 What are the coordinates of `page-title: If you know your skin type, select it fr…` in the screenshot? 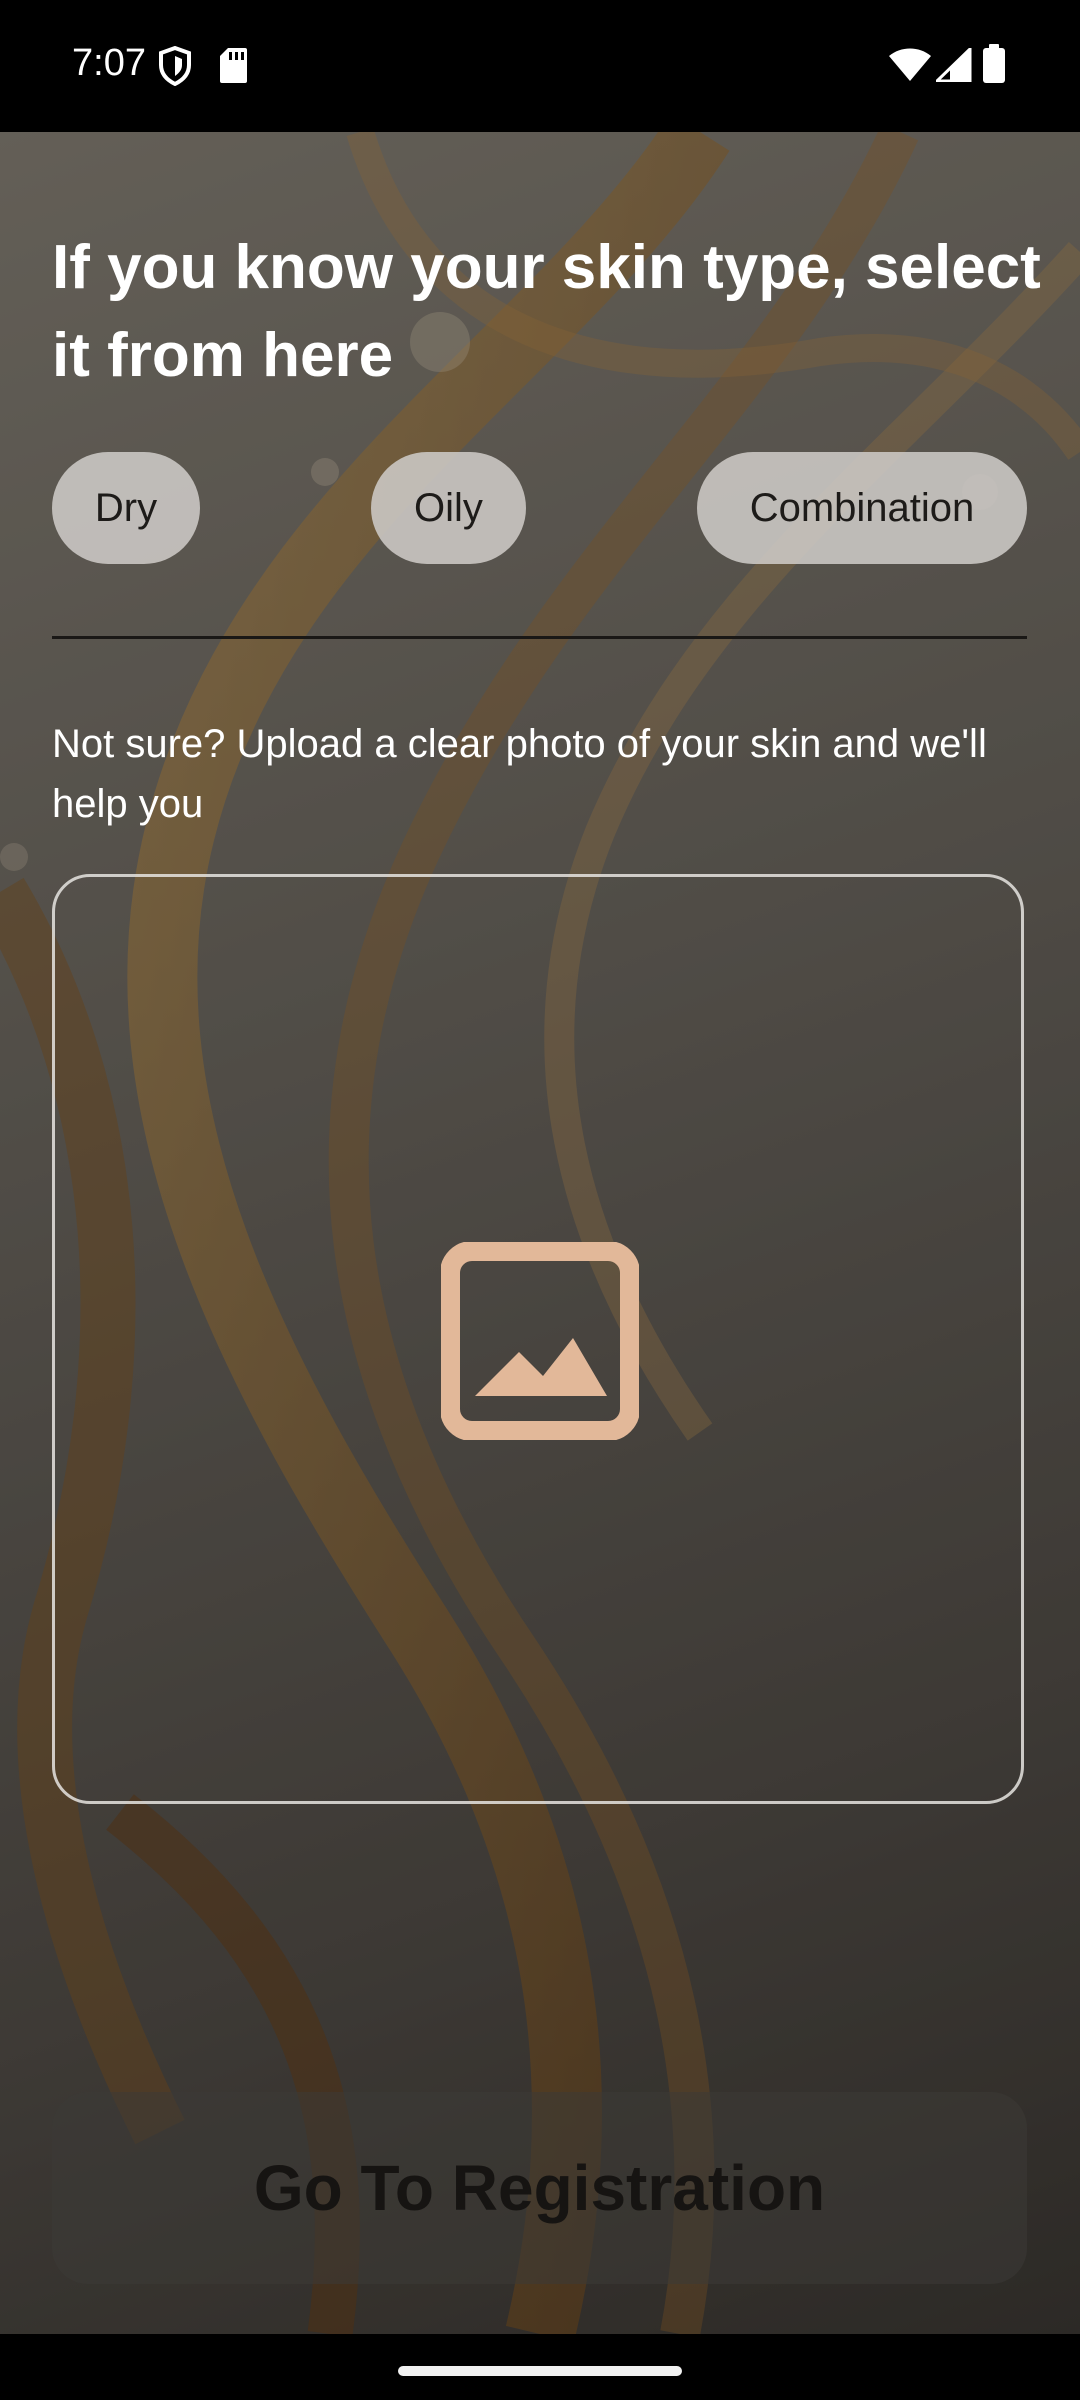 It's located at (546, 311).